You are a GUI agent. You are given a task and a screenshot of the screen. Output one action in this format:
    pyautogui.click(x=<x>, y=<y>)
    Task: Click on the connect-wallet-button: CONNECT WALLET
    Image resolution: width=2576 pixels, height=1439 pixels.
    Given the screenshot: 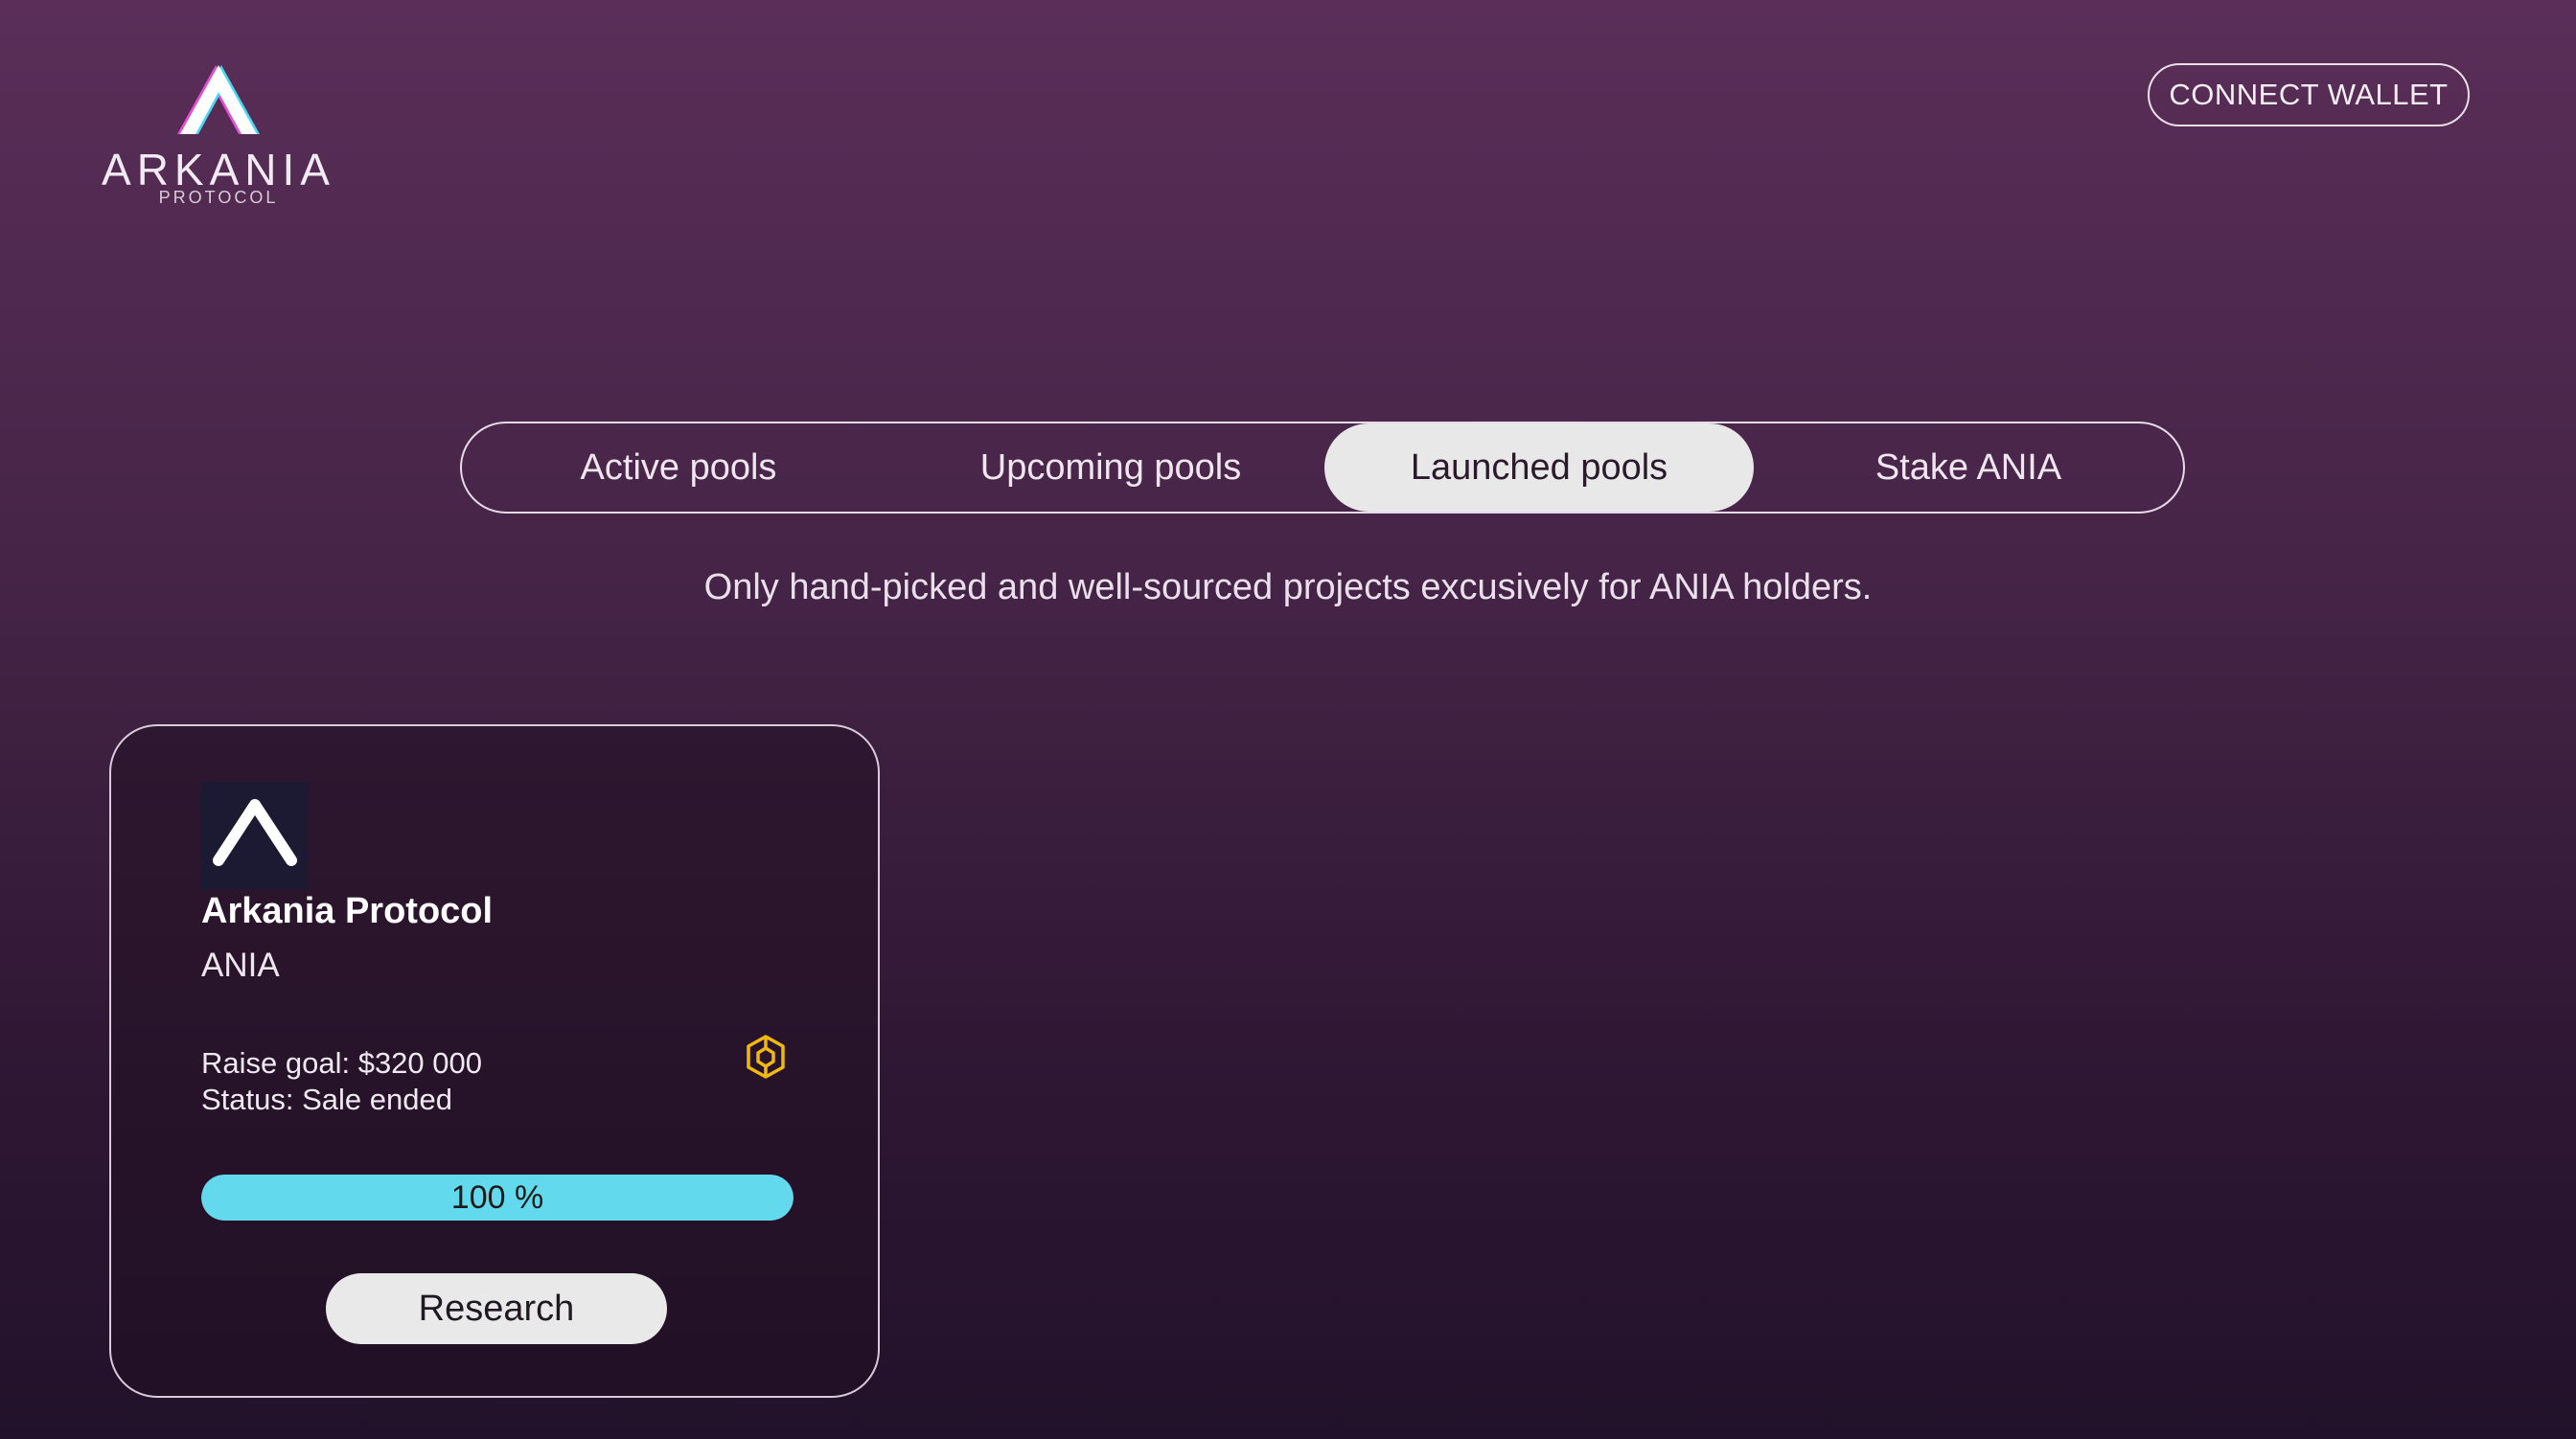 What is the action you would take?
    pyautogui.click(x=2309, y=94)
    